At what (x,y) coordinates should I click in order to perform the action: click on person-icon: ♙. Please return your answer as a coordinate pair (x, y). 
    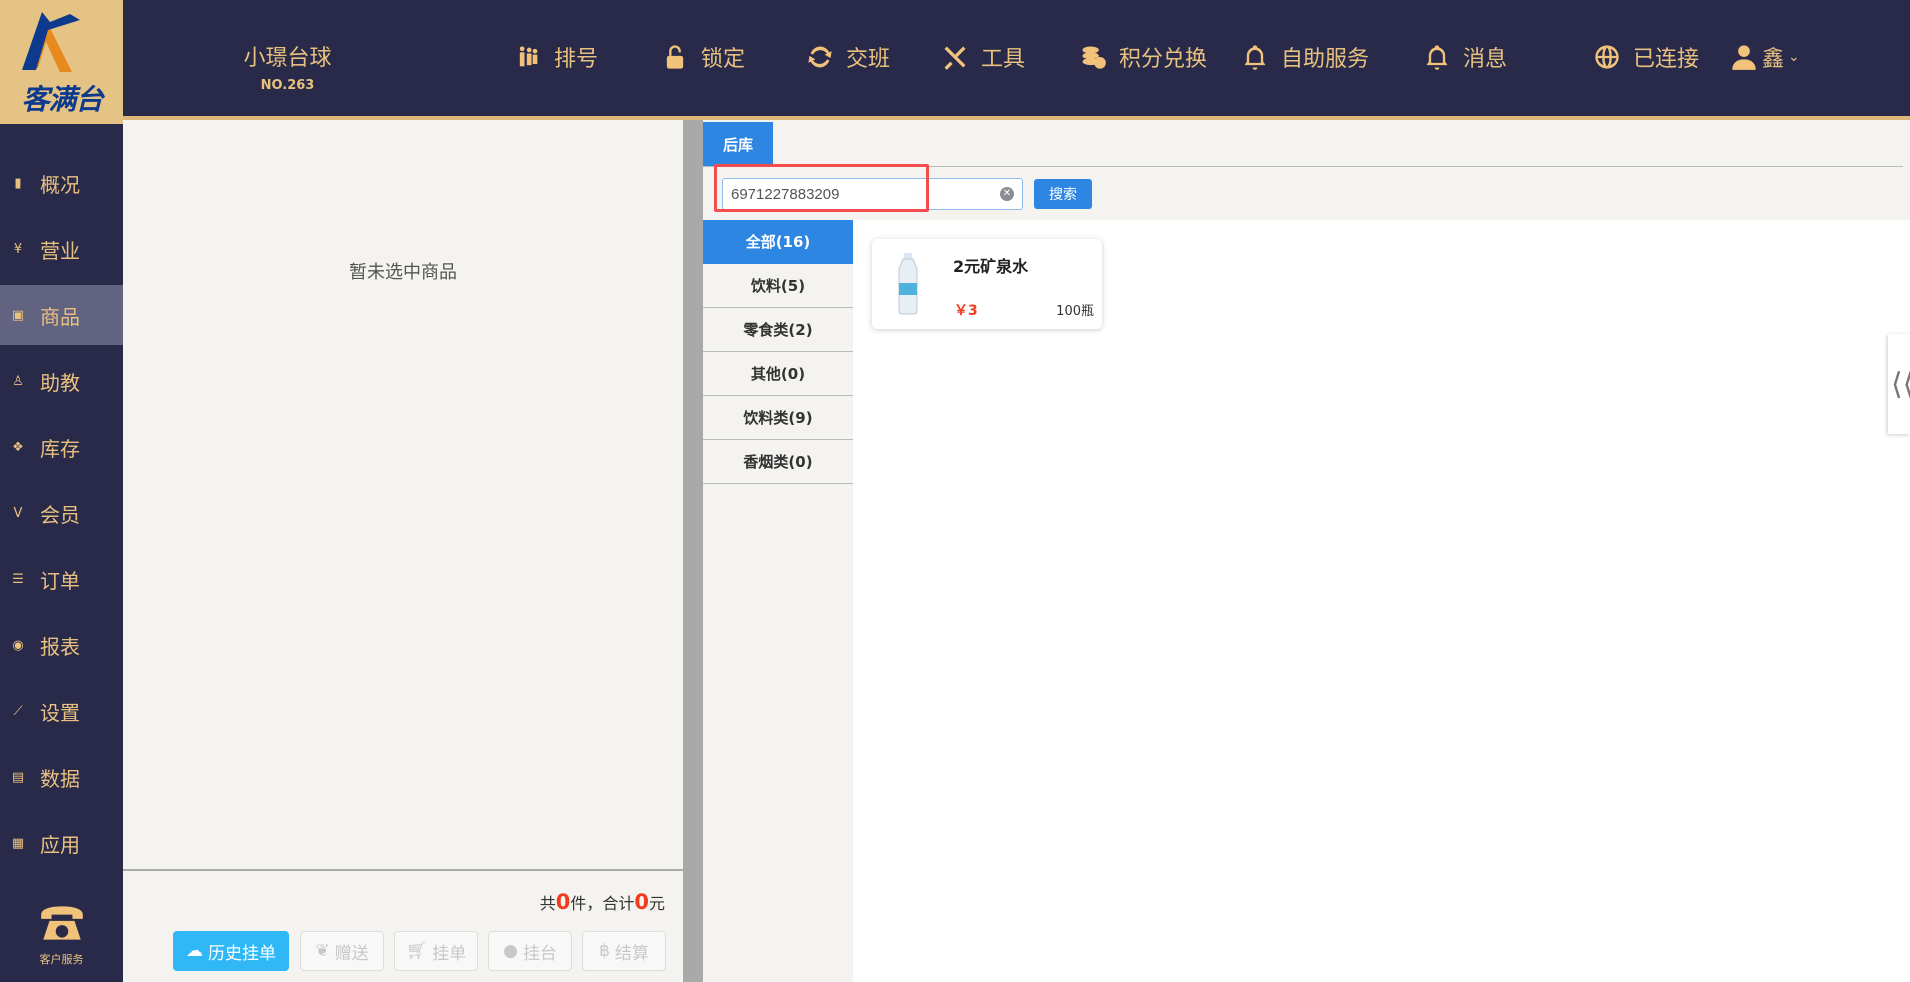
    Looking at the image, I should click on (18, 381).